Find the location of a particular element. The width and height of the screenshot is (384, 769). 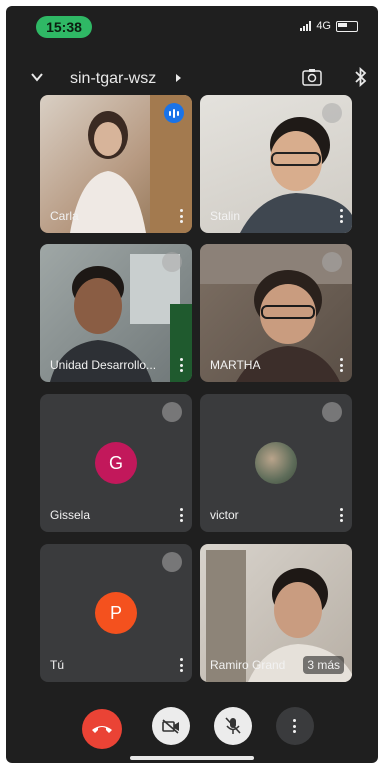

speaking-indicator-icon is located at coordinates (174, 113).